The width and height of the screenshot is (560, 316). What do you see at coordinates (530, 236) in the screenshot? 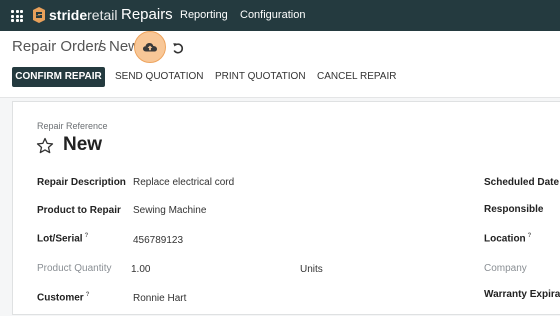
I see `location-help-icon: ?` at bounding box center [530, 236].